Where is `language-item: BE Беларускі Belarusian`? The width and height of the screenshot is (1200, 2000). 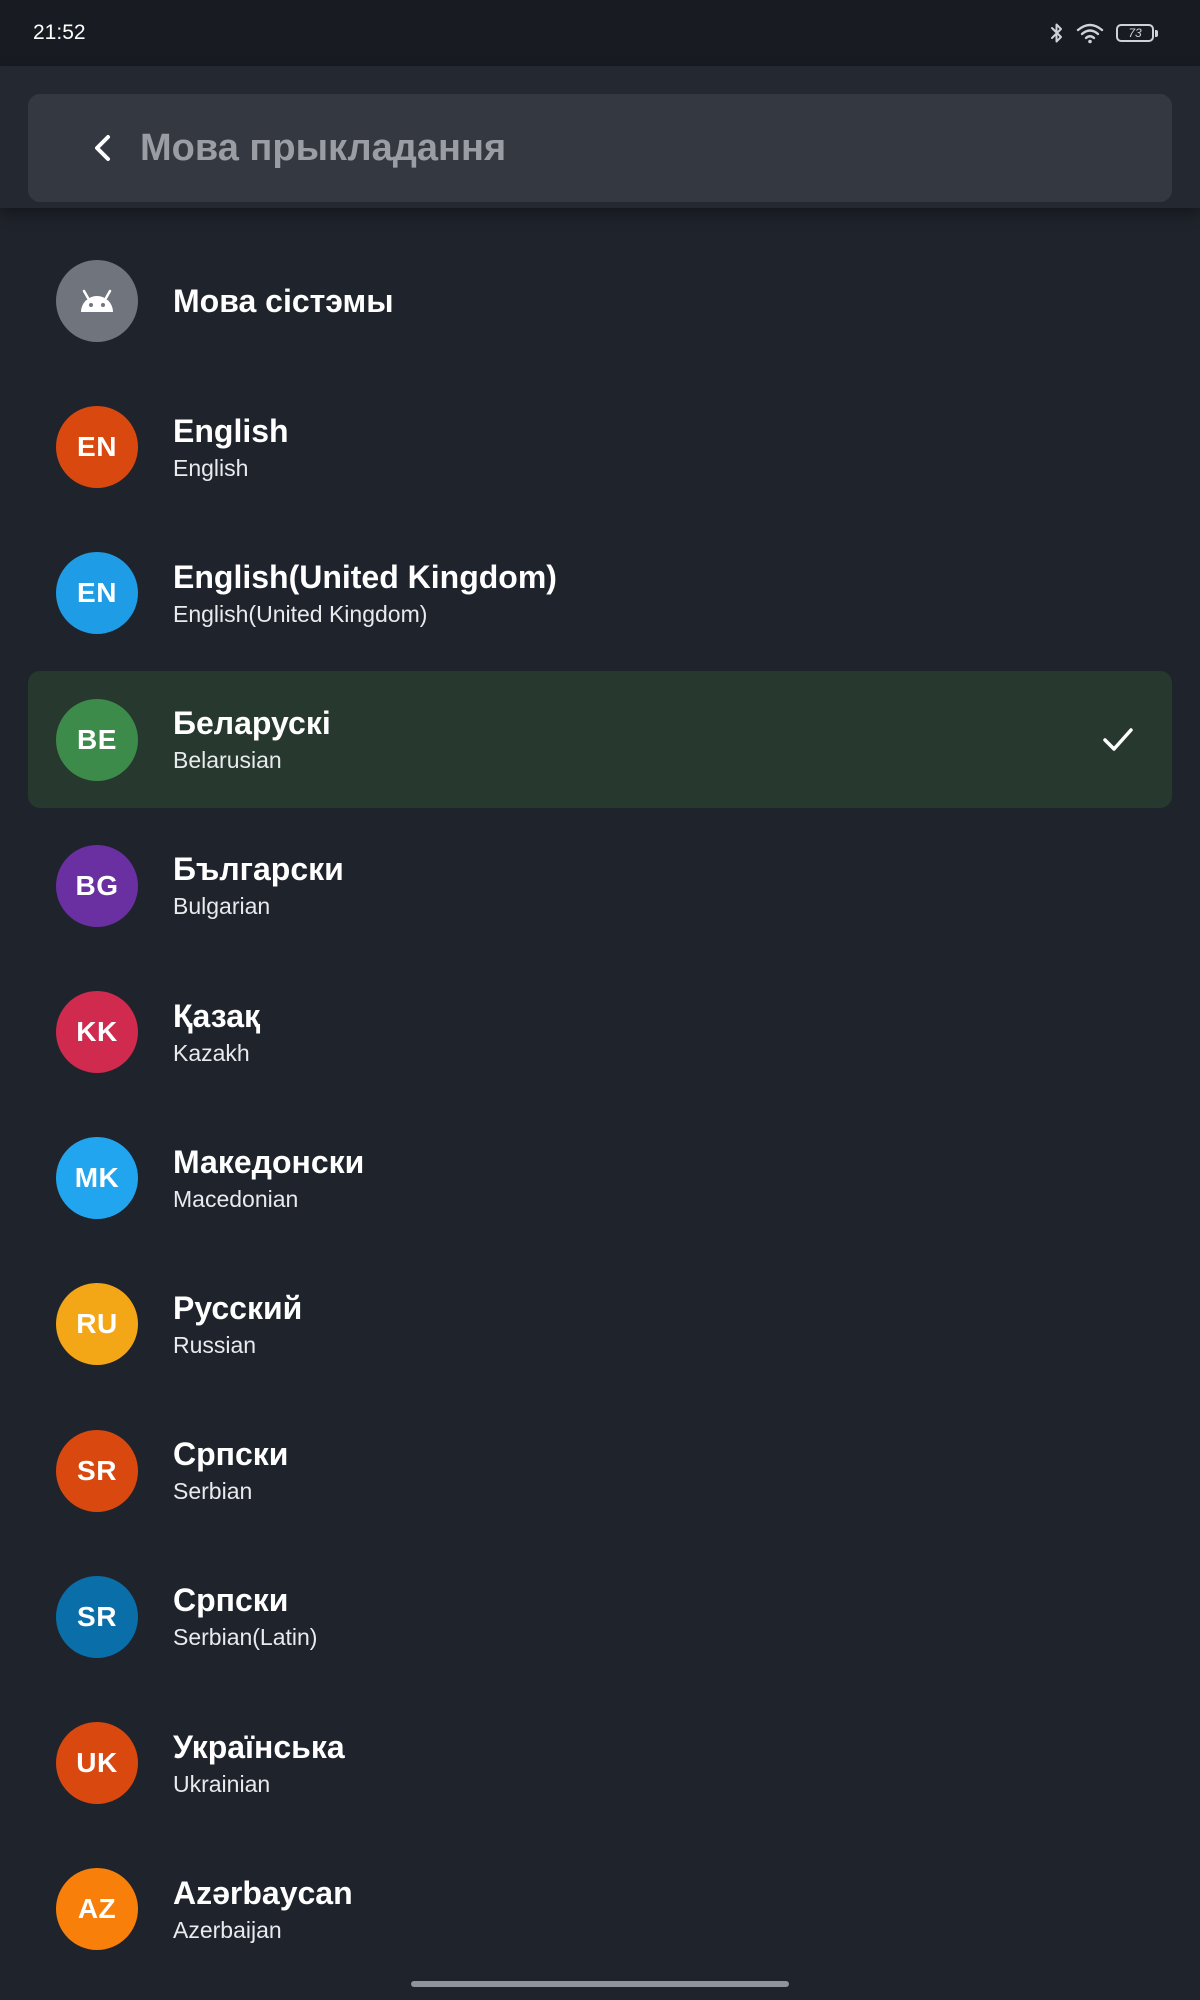 language-item: BE Беларускі Belarusian is located at coordinates (600, 739).